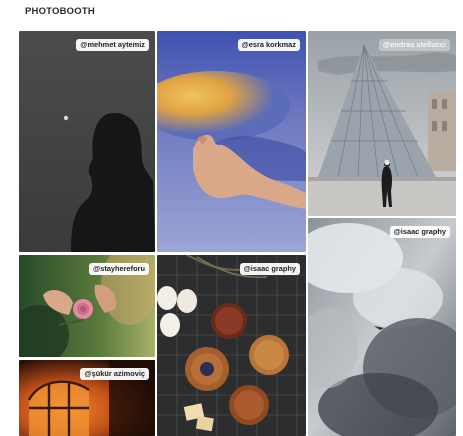 This screenshot has height=436, width=463. Describe the element at coordinates (268, 45) in the screenshot. I see `photo-credit: @esra korkmaz` at that location.